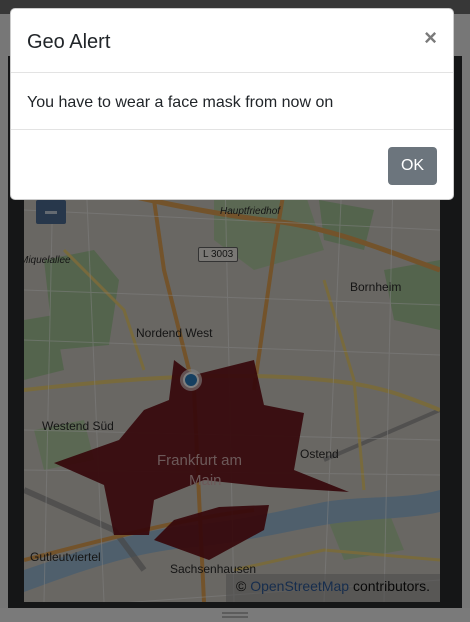  What do you see at coordinates (430, 38) in the screenshot?
I see `close-icon: ×` at bounding box center [430, 38].